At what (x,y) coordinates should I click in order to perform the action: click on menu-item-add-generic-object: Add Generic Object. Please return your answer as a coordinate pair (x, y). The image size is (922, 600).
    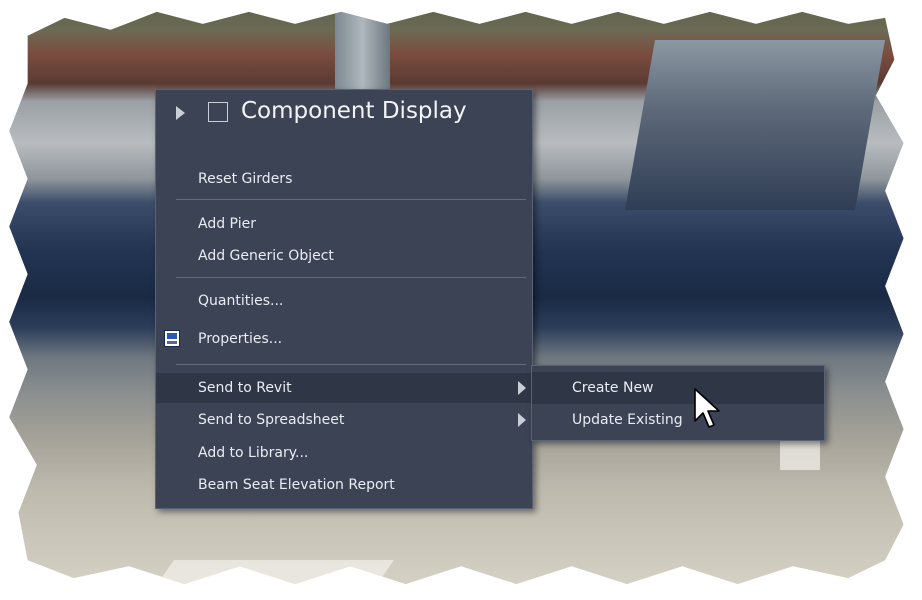
    Looking at the image, I should click on (344, 256).